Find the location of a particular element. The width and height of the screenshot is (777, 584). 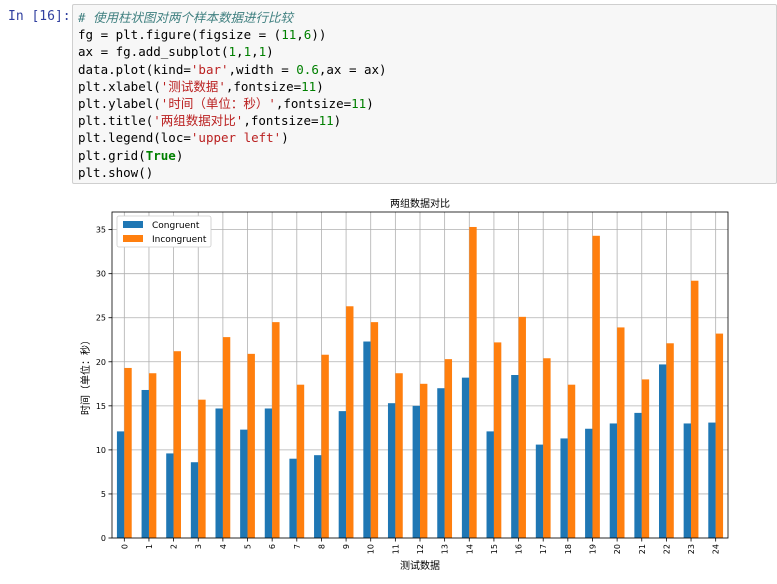

x-tick-label: 11 is located at coordinates (395, 549).